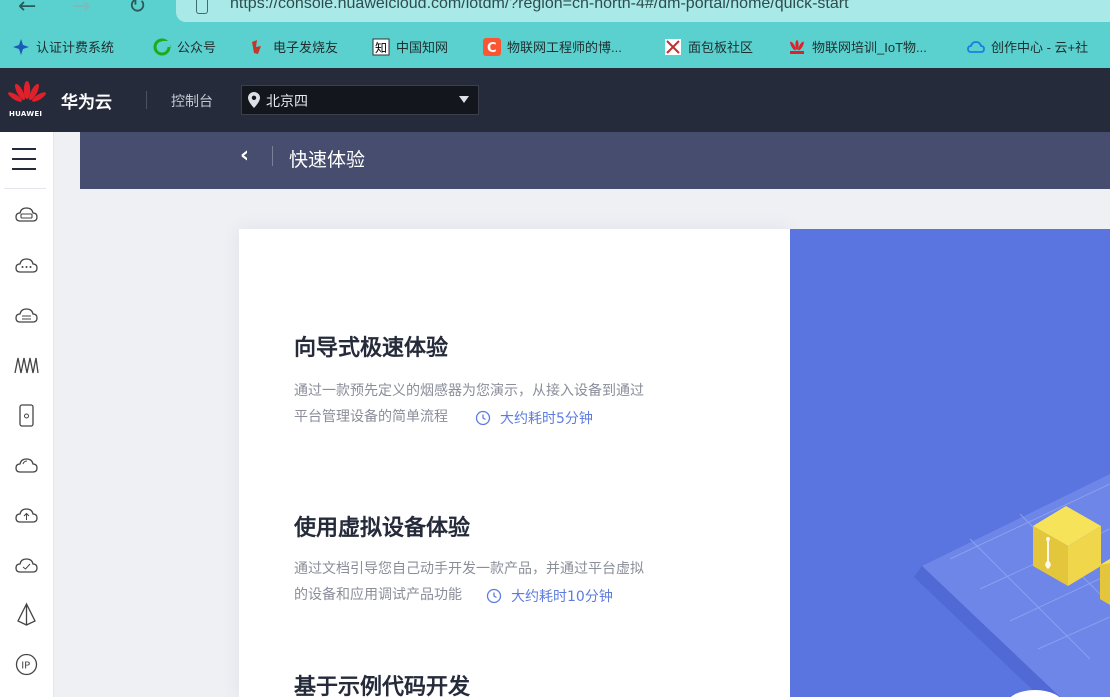  Describe the element at coordinates (27, 10) in the screenshot. I see `back-arrow-icon: ←` at that location.